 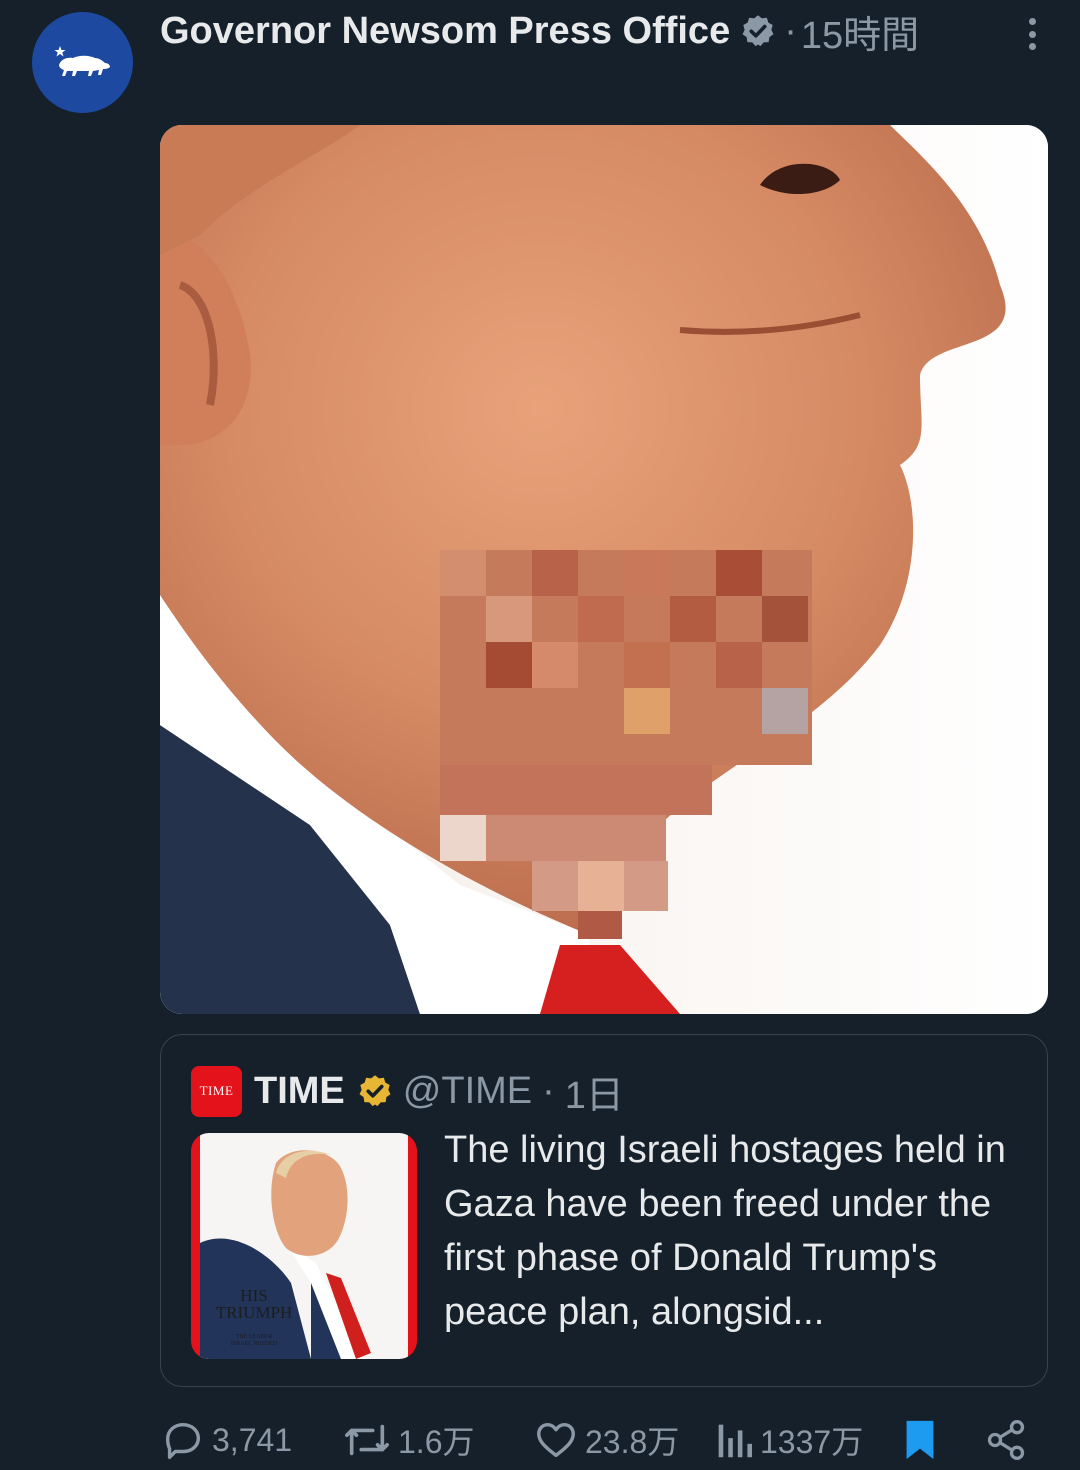 I want to click on heart-icon, so click(x=556, y=1440).